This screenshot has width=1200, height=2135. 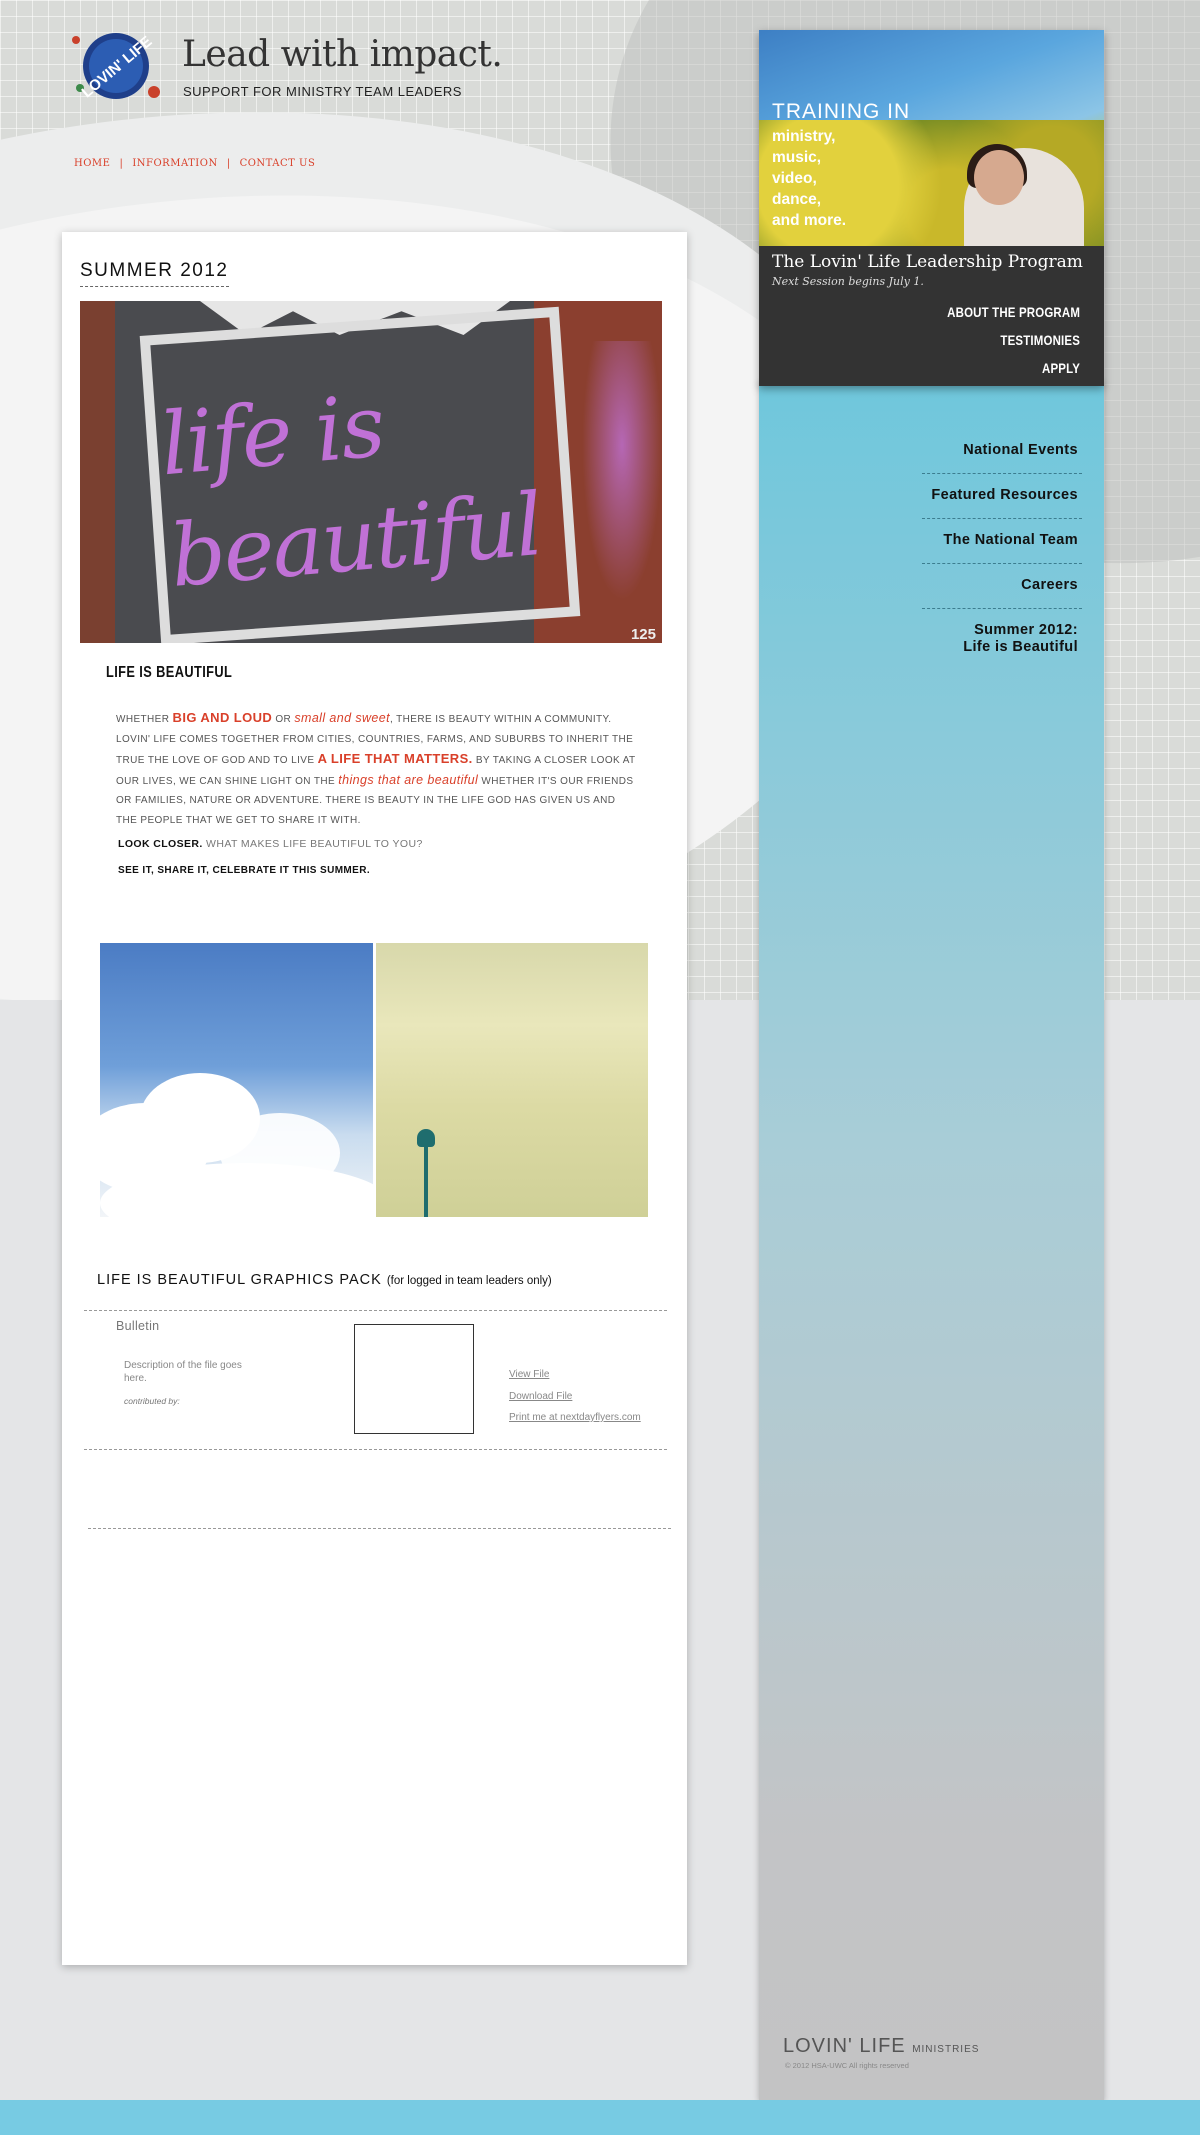 What do you see at coordinates (395, 758) in the screenshot?
I see `highlight-life-matters: A LIFE THAT MATTERS.` at bounding box center [395, 758].